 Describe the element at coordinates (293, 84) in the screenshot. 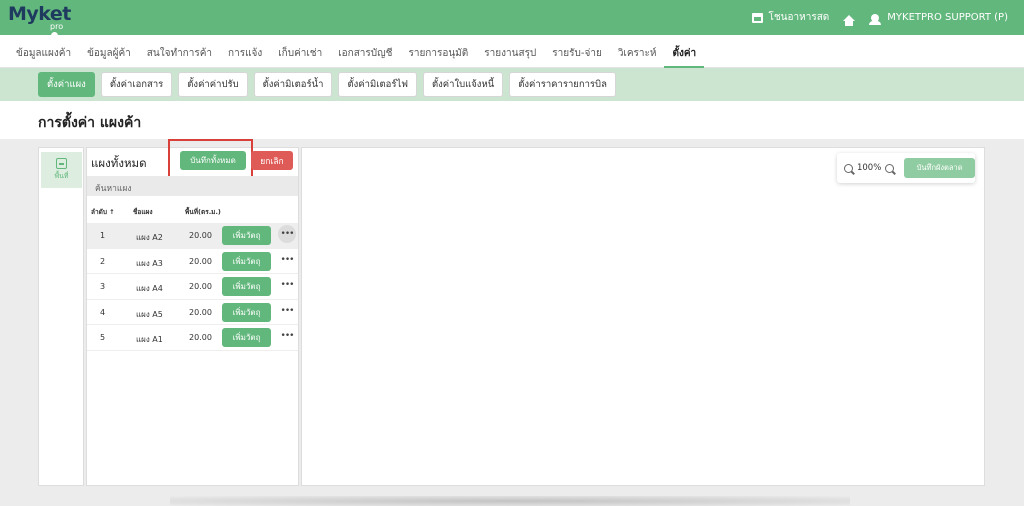

I see `subtab-water-meter-settings: ตั้งค่ามิเตอร์น้ำ` at that location.